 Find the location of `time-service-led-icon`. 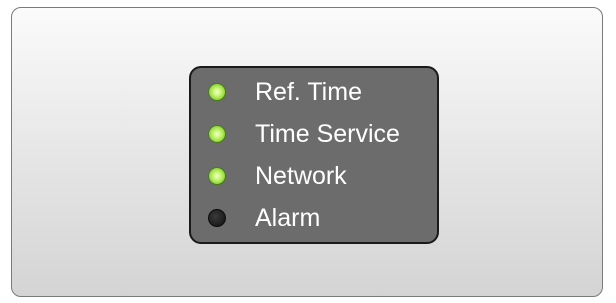

time-service-led-icon is located at coordinates (217, 134).